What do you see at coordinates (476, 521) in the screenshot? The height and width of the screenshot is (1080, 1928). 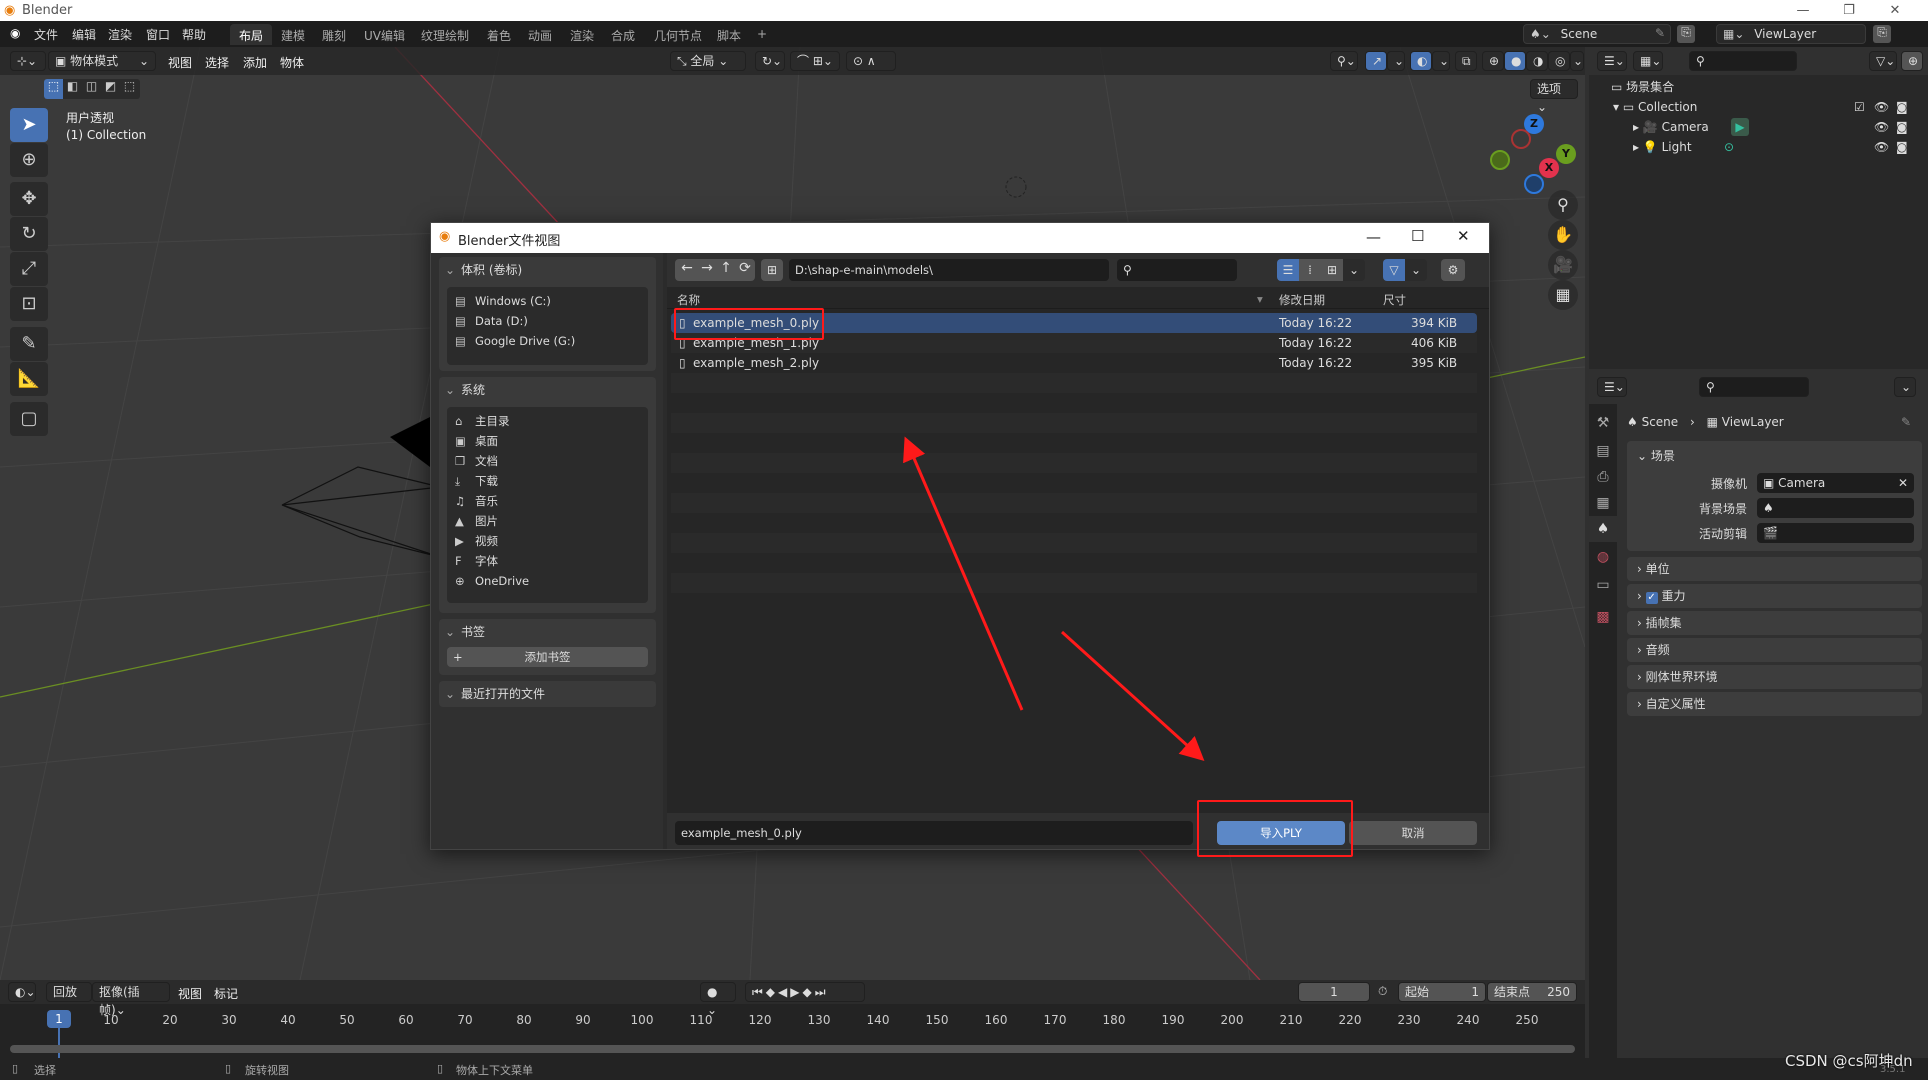 I see `system-item: ▲ 图片` at bounding box center [476, 521].